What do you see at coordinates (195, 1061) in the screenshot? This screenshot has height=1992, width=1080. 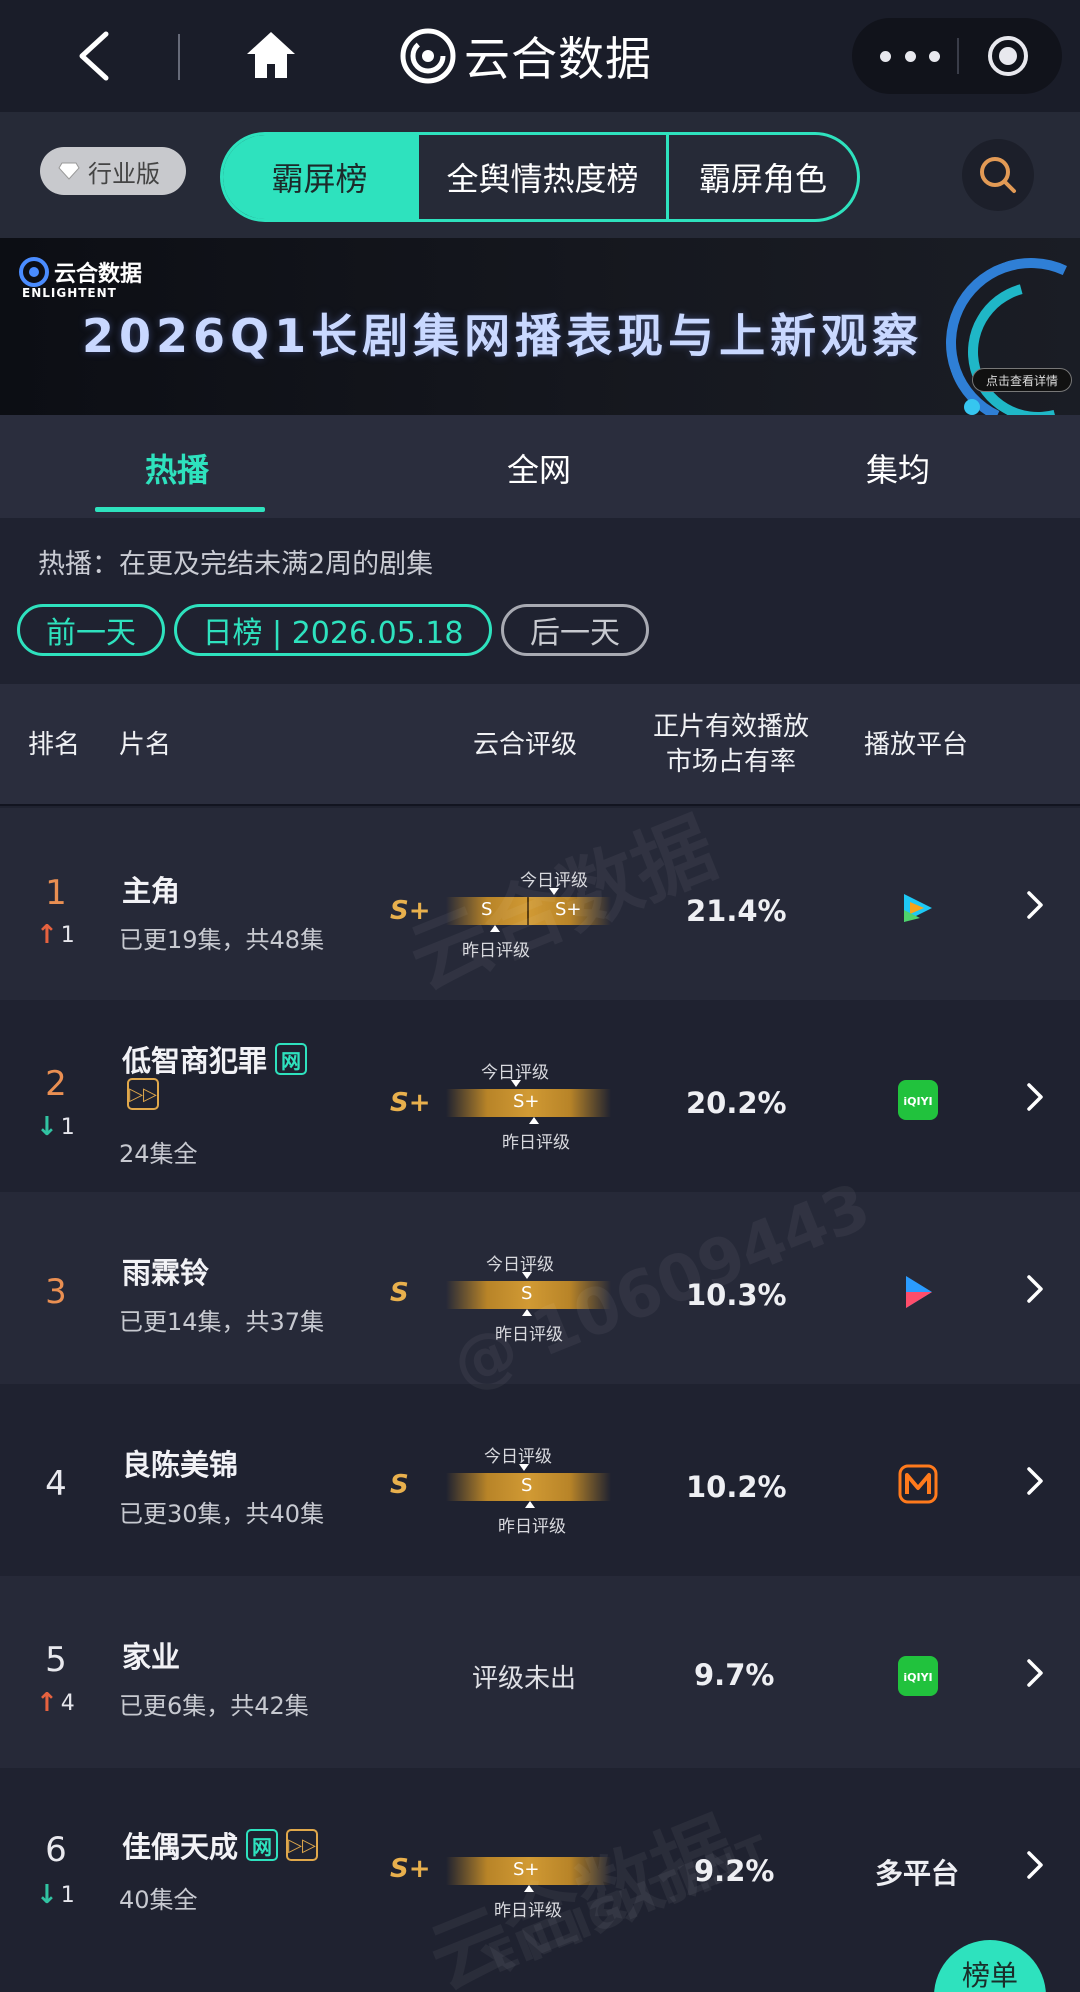 I see `drama-title-text: 低智商犯罪` at bounding box center [195, 1061].